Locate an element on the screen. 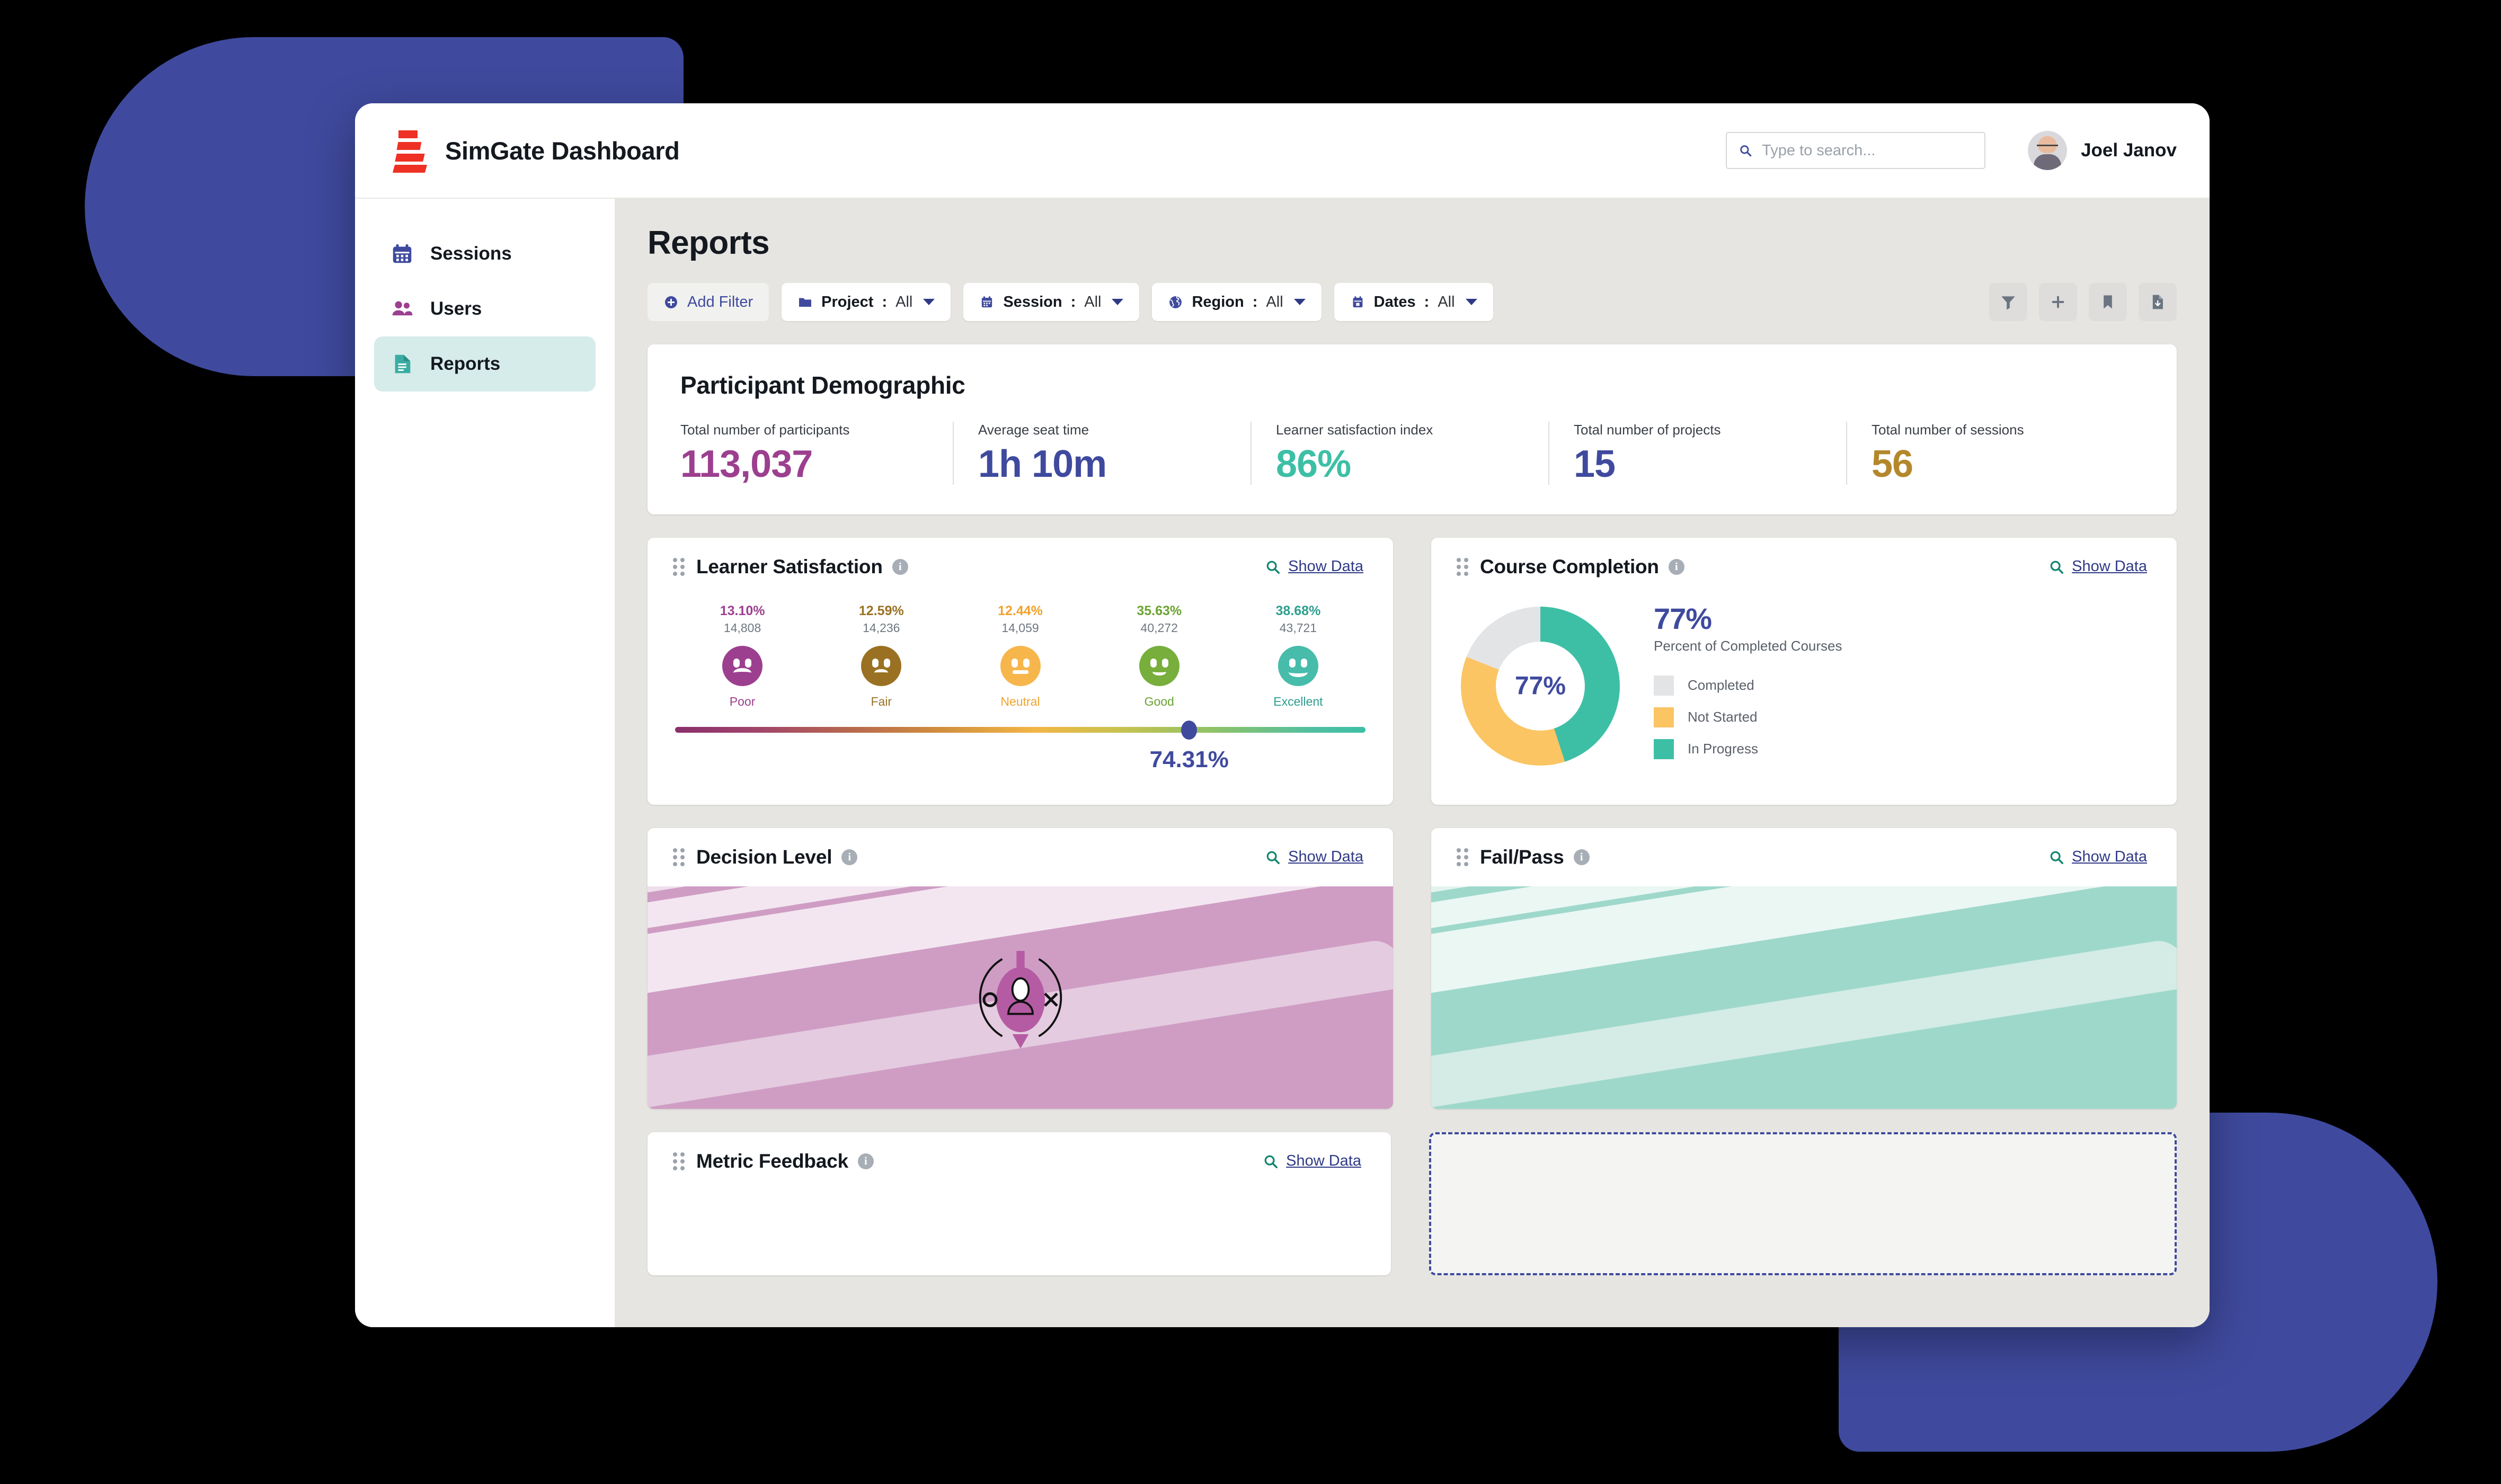 The width and height of the screenshot is (2501, 1484). kpi-value: 113,037 is located at coordinates (746, 464).